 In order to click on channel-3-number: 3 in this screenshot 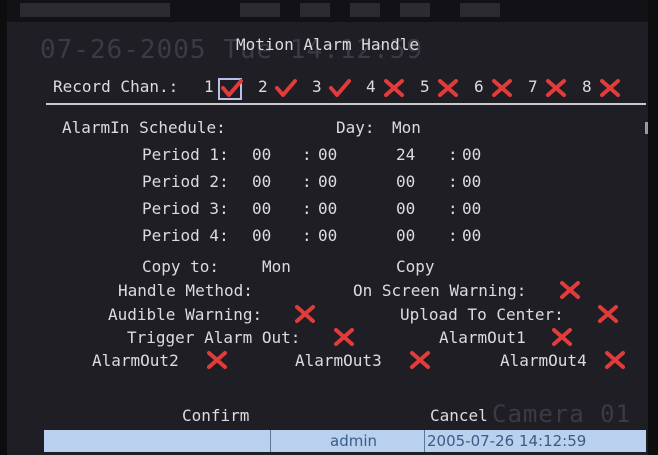, I will do `click(317, 86)`.